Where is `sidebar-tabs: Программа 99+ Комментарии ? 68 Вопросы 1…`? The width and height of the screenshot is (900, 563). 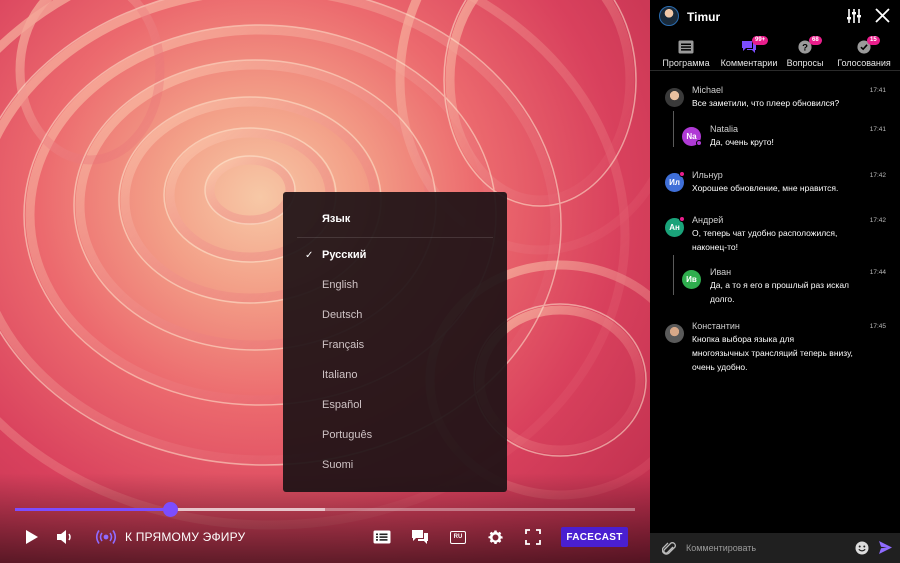 sidebar-tabs: Программа 99+ Комментарии ? 68 Вопросы 1… is located at coordinates (775, 52).